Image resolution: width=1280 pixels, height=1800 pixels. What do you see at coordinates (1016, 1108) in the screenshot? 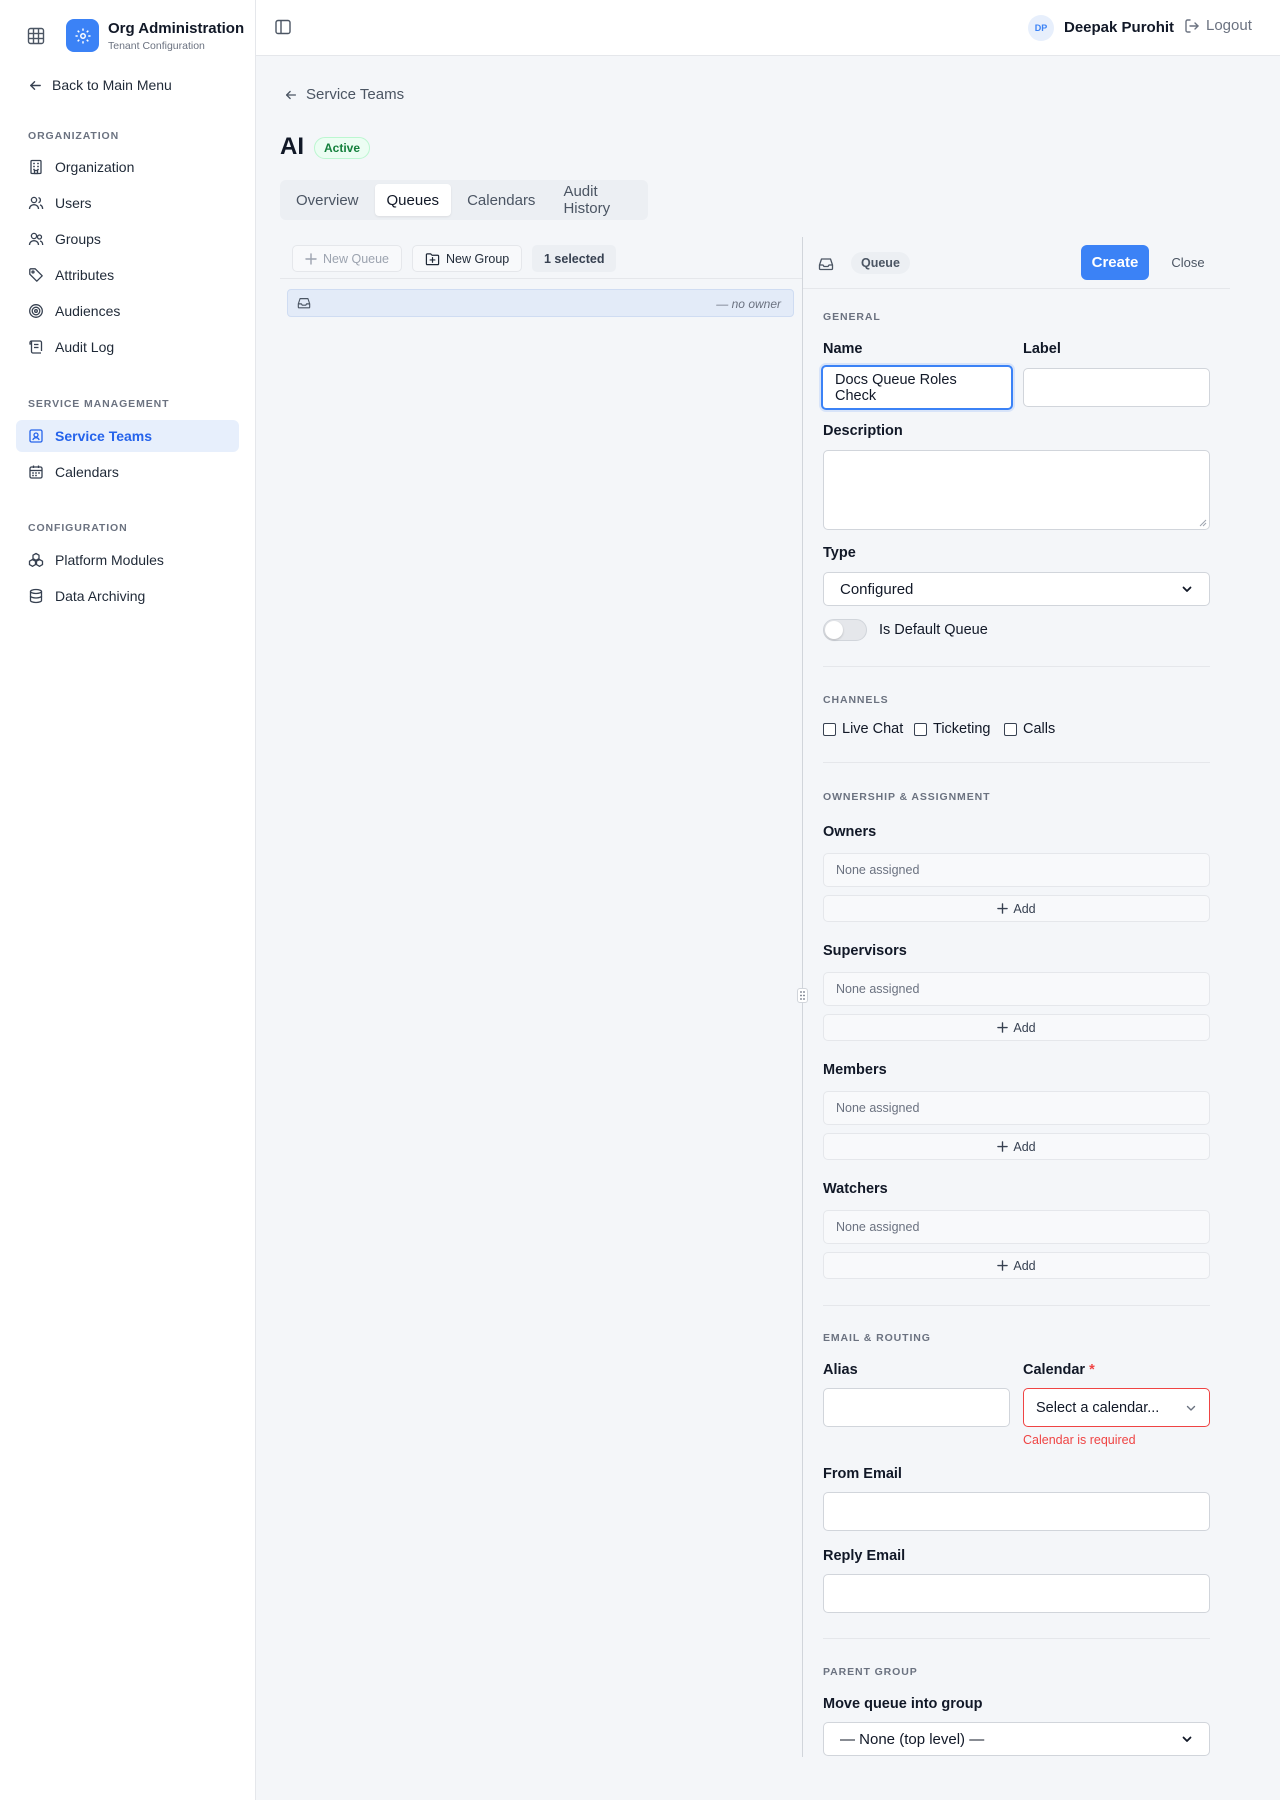
I see `members-list: None assigned` at bounding box center [1016, 1108].